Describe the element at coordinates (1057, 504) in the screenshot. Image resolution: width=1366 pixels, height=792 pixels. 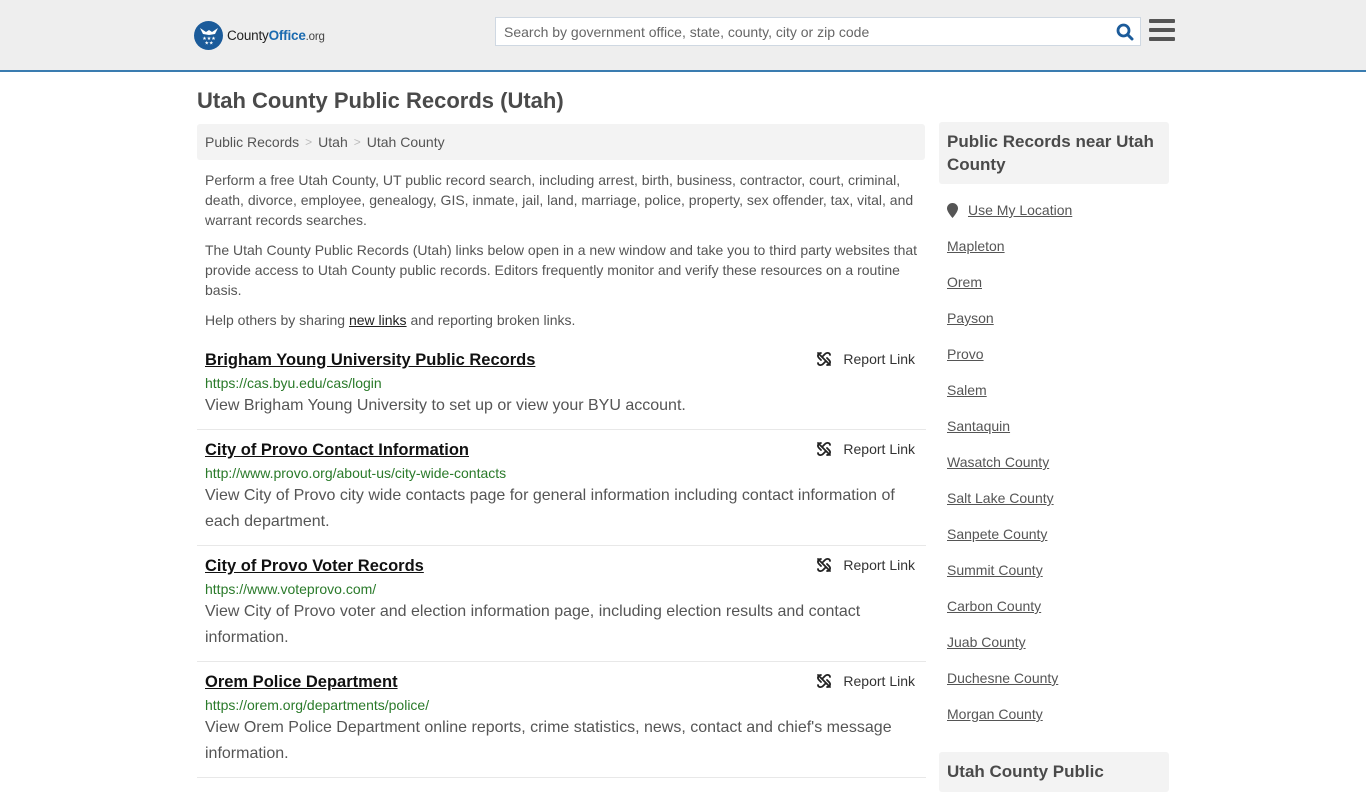
I see `nearby-link-salt-lake-county: Salt Lake County` at that location.